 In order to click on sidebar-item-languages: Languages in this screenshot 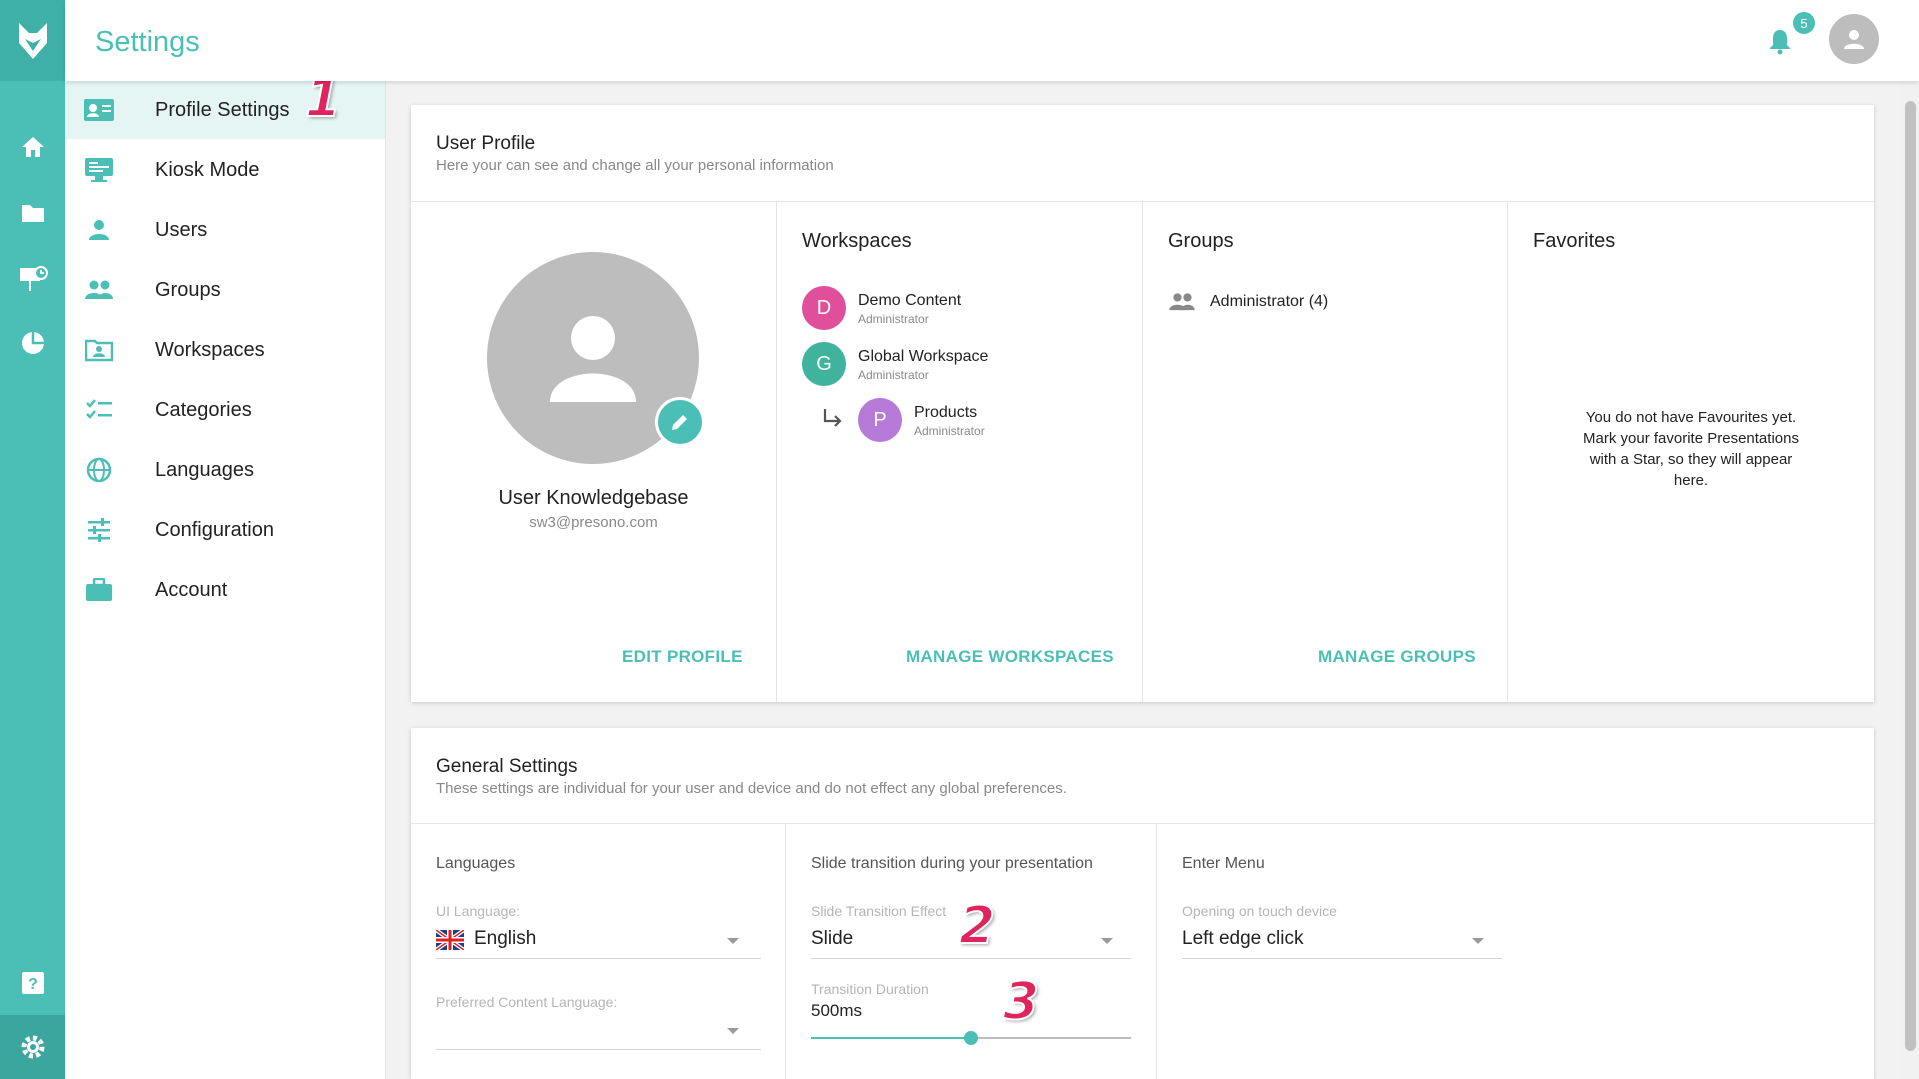, I will do `click(225, 470)`.